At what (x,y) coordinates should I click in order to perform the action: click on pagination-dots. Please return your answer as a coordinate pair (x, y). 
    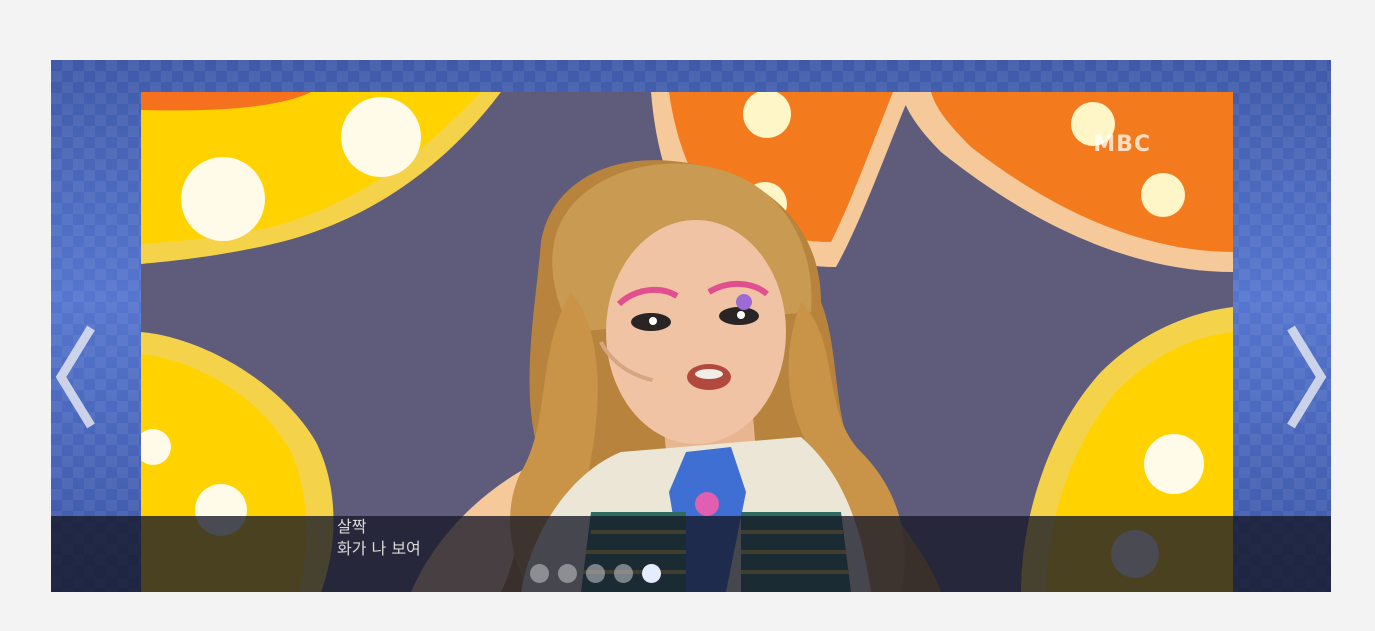
    Looking at the image, I should click on (595, 573).